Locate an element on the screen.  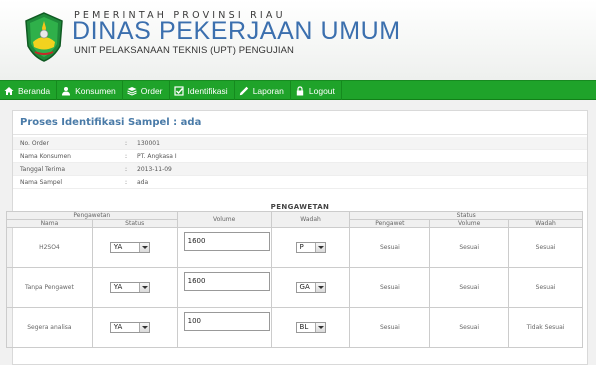
header-status-select: Status is located at coordinates (134, 223).